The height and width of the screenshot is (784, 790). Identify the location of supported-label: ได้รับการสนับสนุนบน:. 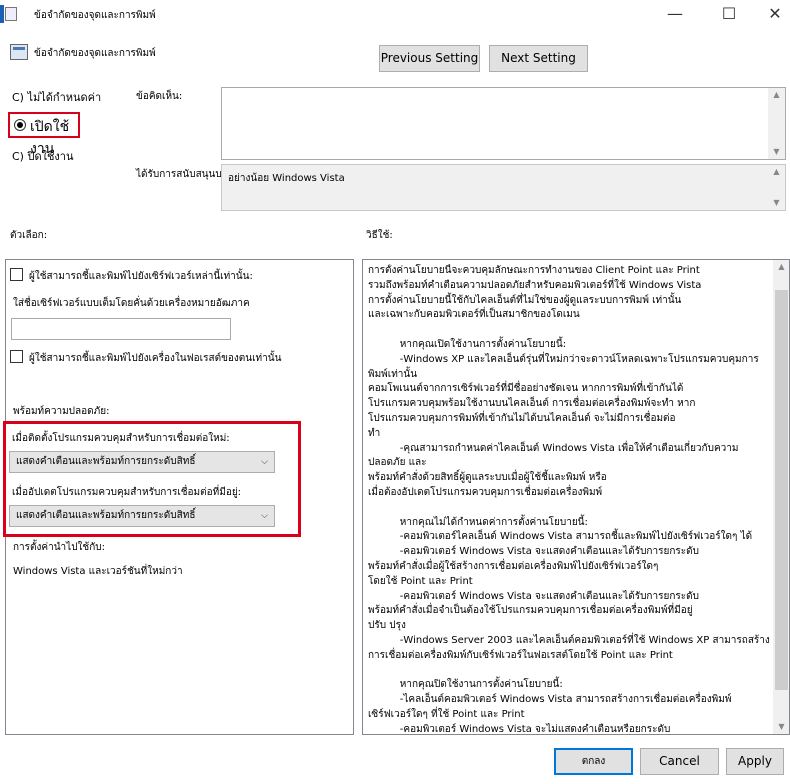
(184, 174).